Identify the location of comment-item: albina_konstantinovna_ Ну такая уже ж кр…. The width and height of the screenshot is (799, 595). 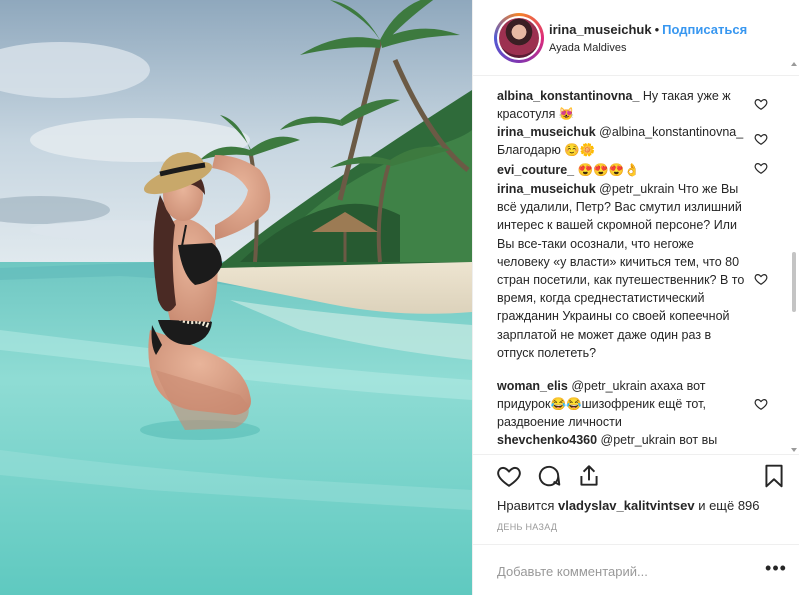
(621, 105).